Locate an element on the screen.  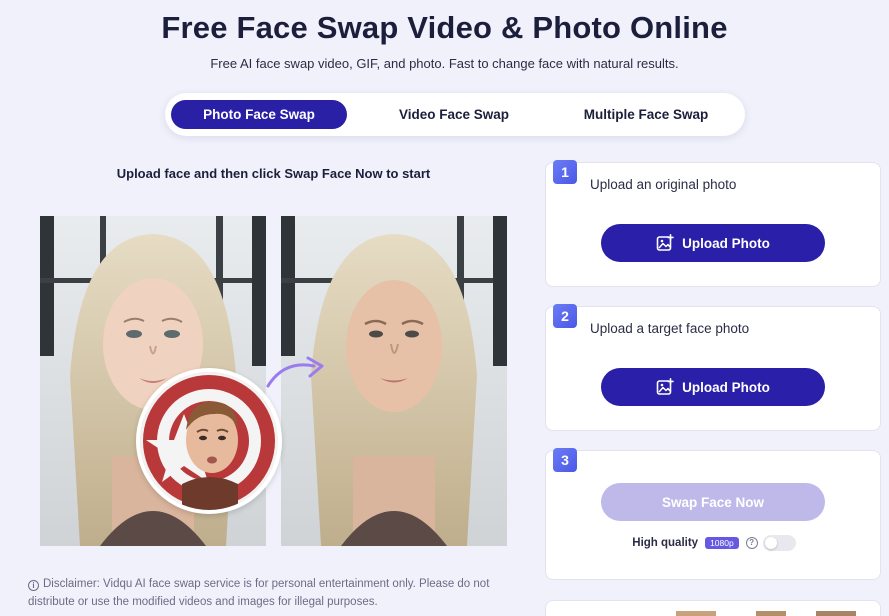
step-1-card: 1 Upload an original photo Upload Photo is located at coordinates (713, 223).